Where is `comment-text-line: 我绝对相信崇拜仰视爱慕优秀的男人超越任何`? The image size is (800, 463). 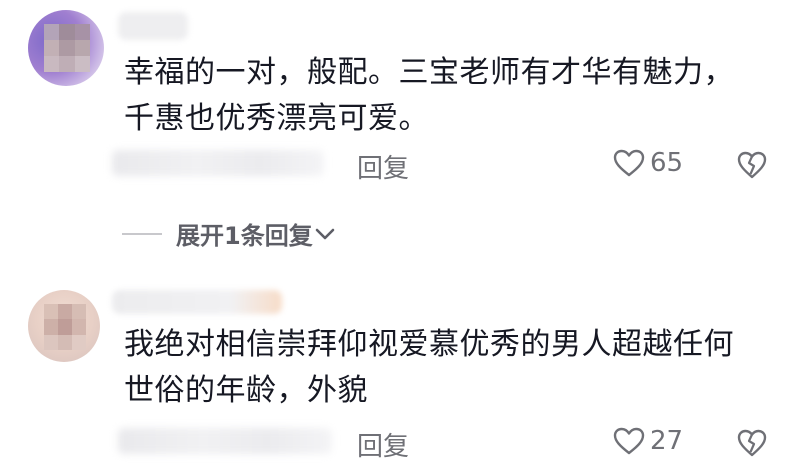 comment-text-line: 我绝对相信崇拜仰视爱慕优秀的男人超越任何 is located at coordinates (429, 344).